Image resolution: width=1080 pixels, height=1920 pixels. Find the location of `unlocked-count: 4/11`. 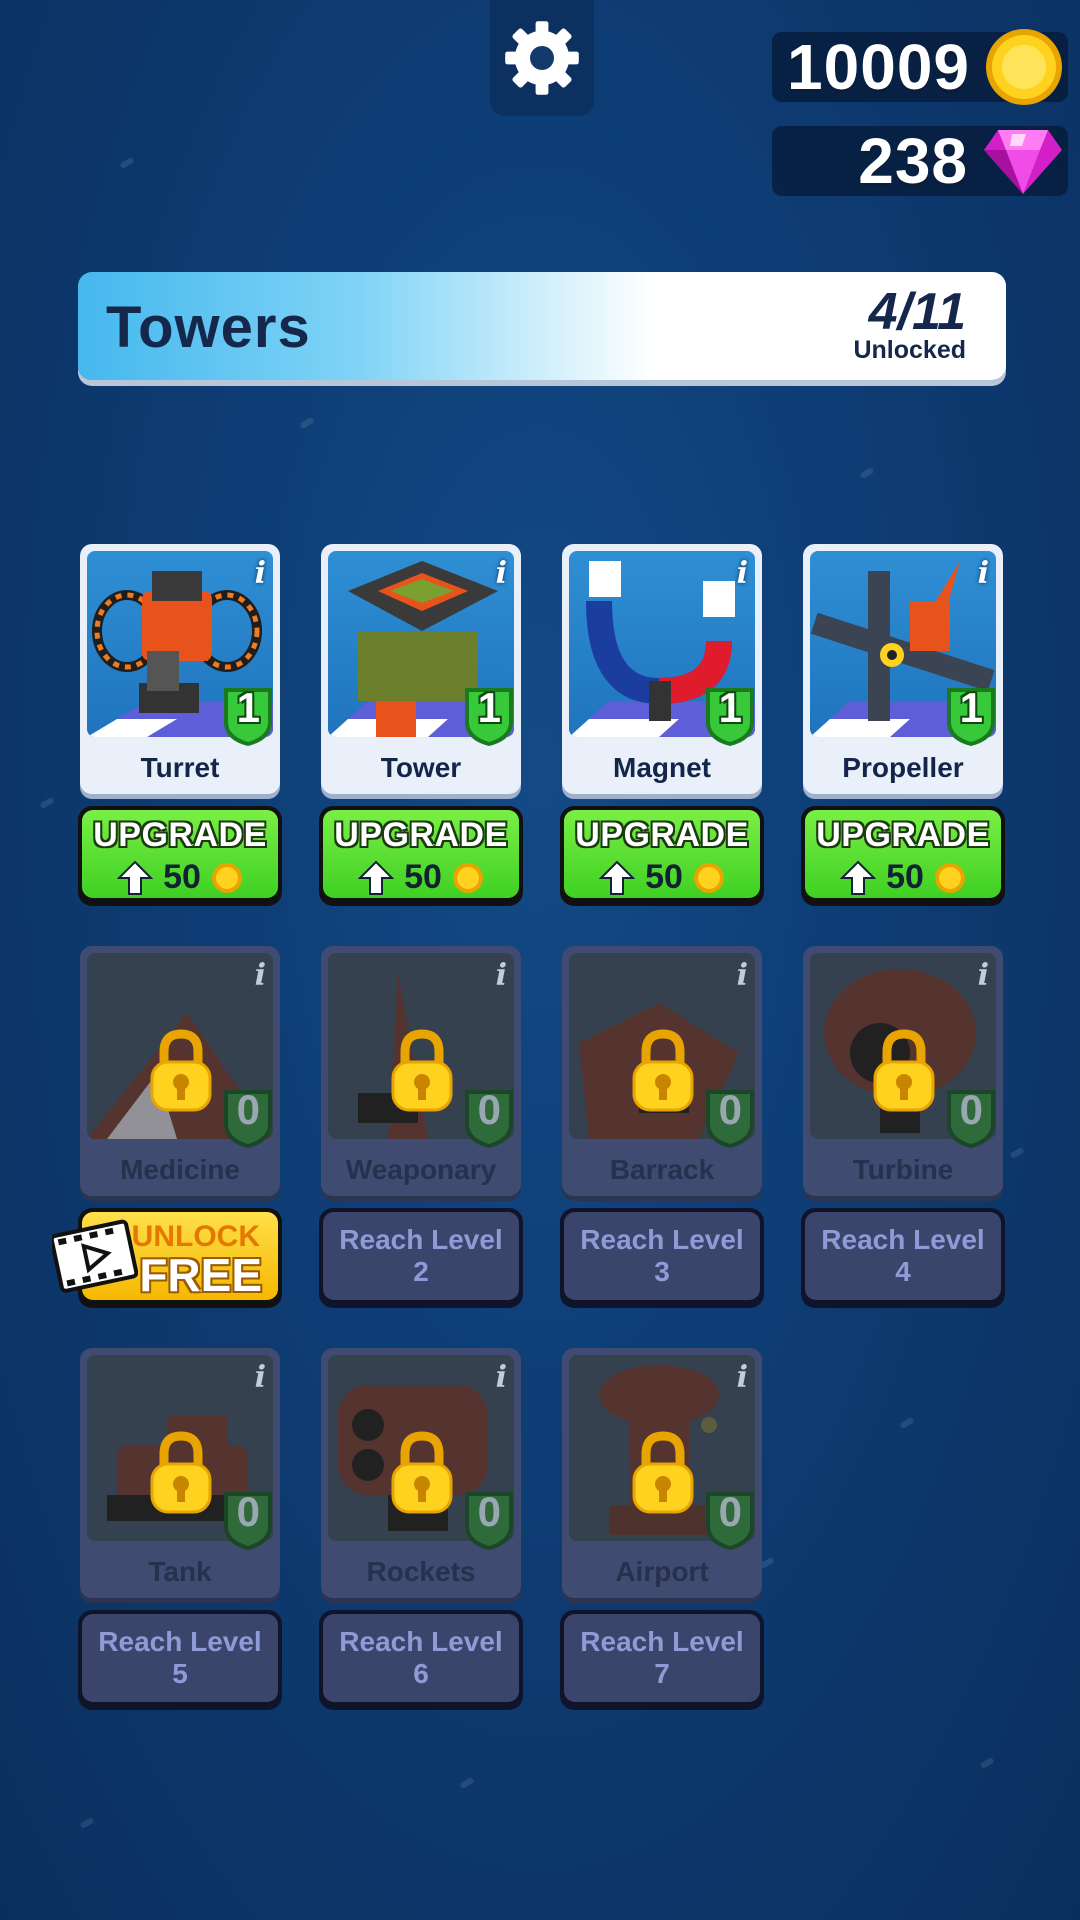

unlocked-count: 4/11 is located at coordinates (917, 312).